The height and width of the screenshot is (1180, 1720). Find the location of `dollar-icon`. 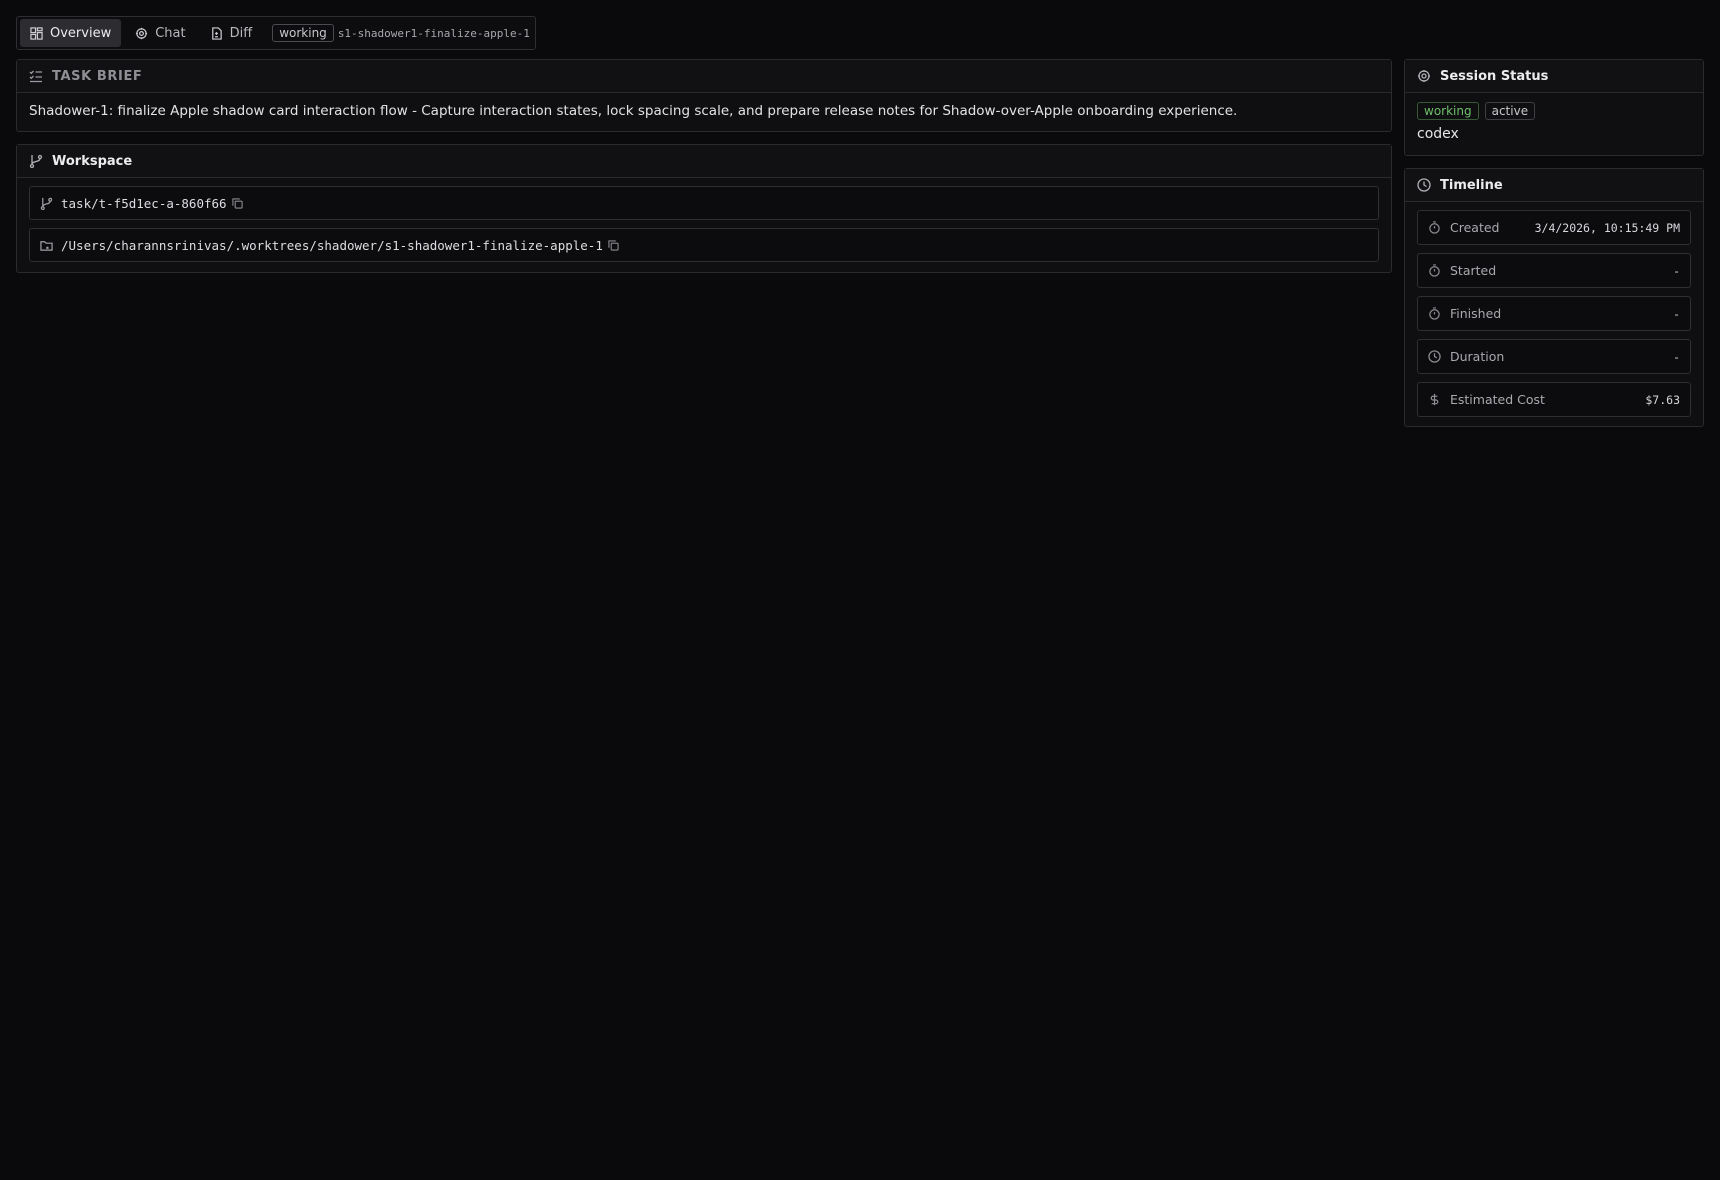

dollar-icon is located at coordinates (1434, 399).